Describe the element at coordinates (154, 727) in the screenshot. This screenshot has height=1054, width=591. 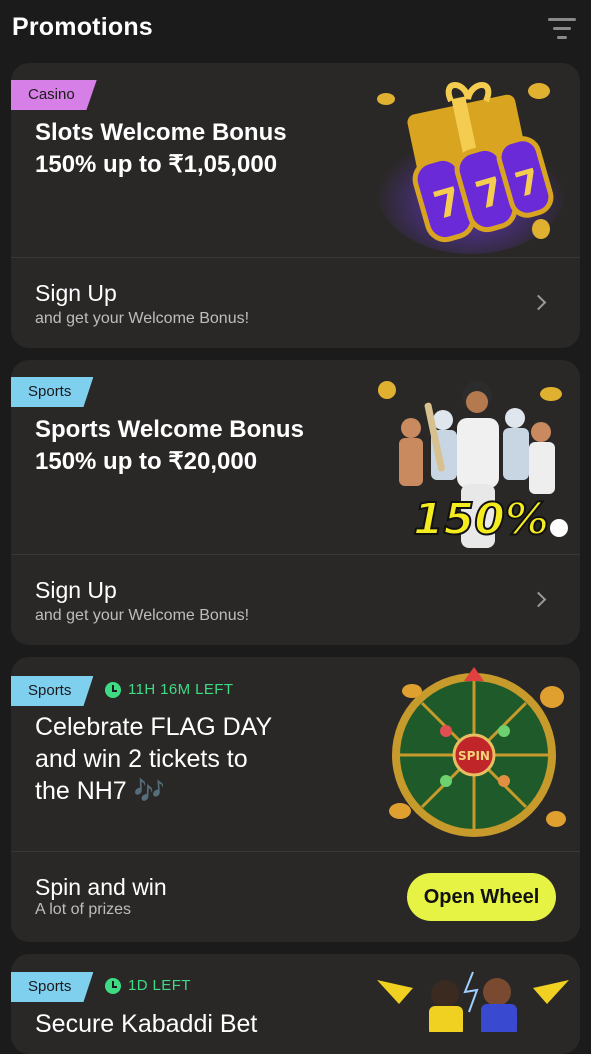
I see `promo-title-line: Celebrate FLAG DAY` at that location.